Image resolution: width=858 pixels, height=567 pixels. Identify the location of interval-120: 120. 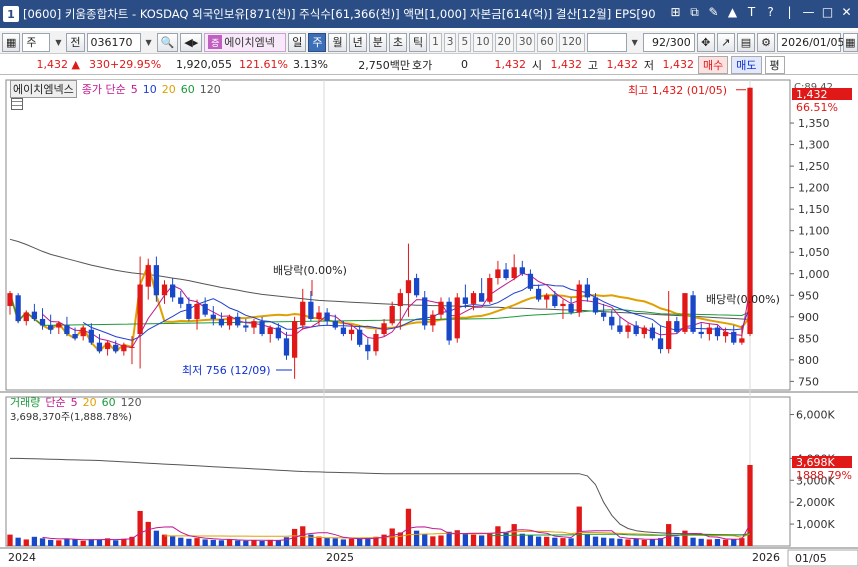
(571, 42).